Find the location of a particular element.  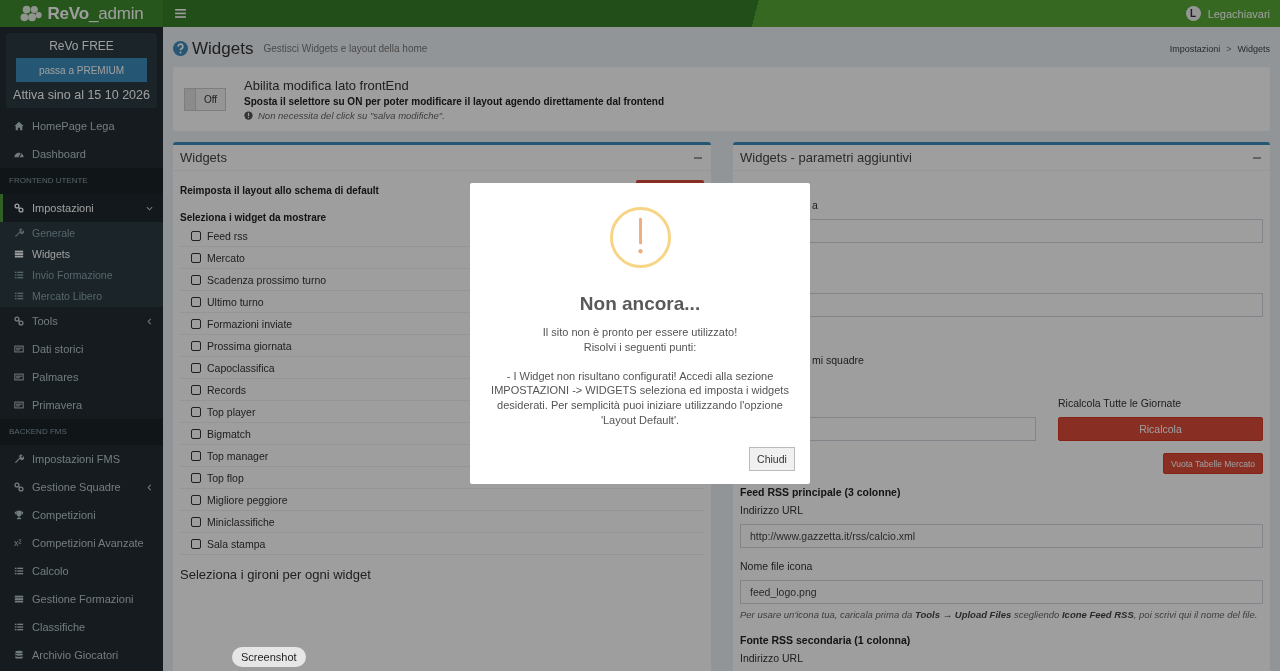

setting-note: Non necessita del click su "salva modifiche". is located at coordinates (351, 115).